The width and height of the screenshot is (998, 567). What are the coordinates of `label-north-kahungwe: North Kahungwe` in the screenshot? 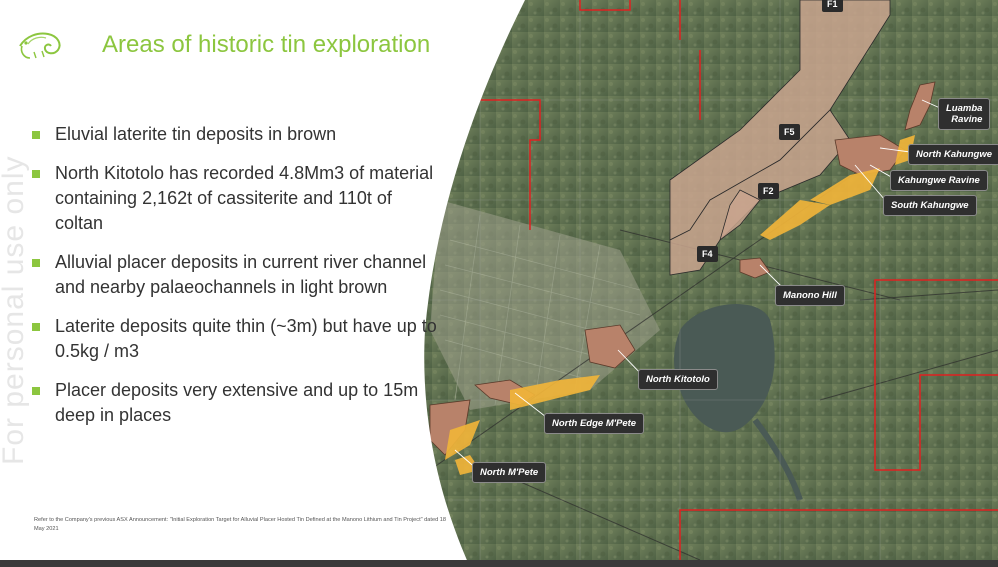 It's located at (953, 154).